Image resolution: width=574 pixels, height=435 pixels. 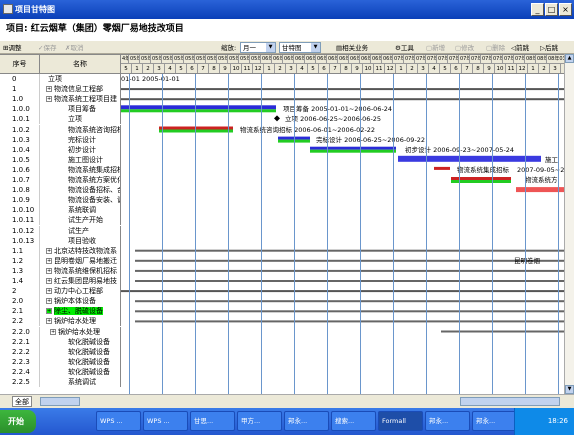 I want to click on table-row: 2.2.2 软化脱碱设备, so click(x=60, y=351).